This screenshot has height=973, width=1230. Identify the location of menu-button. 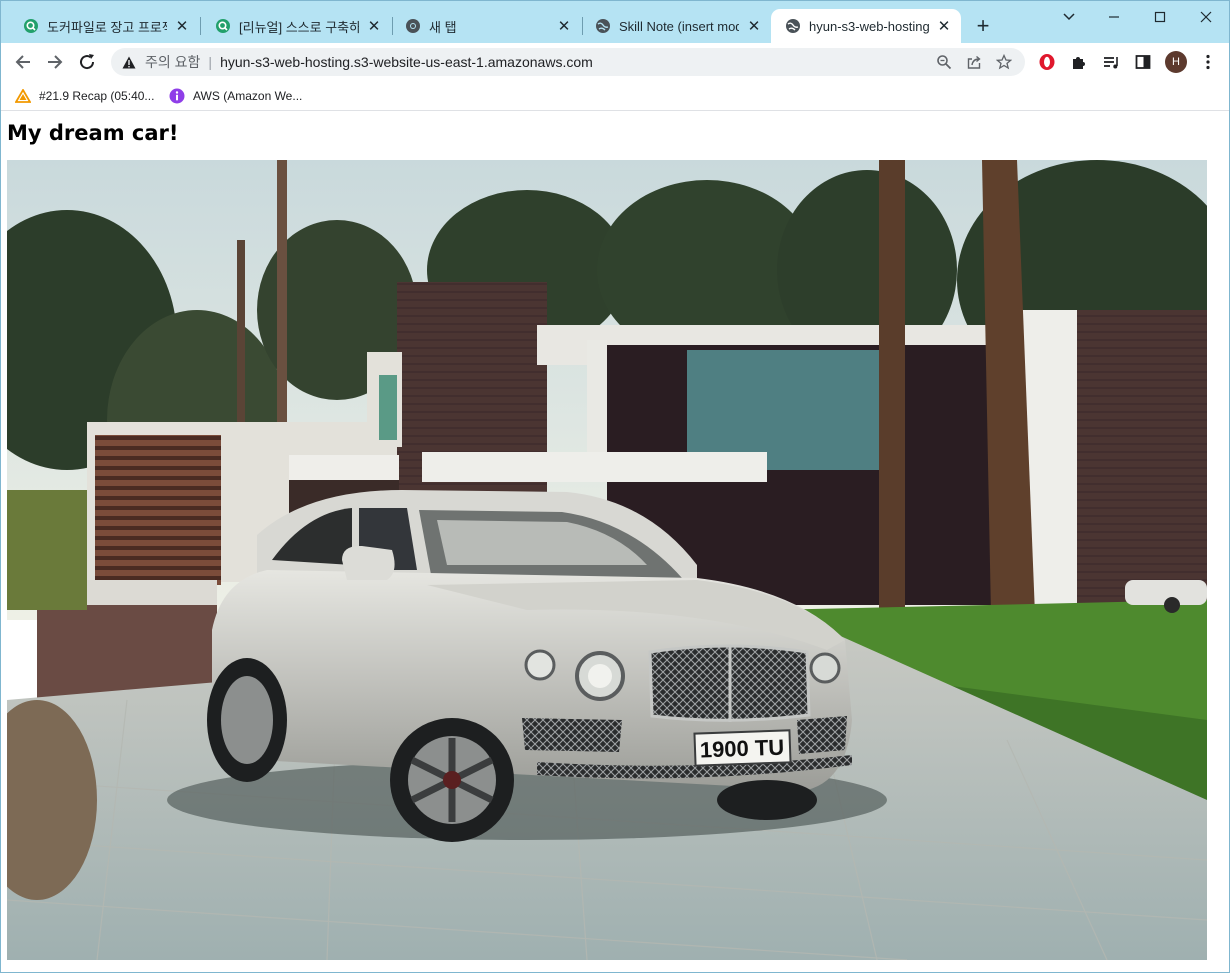
(1208, 62).